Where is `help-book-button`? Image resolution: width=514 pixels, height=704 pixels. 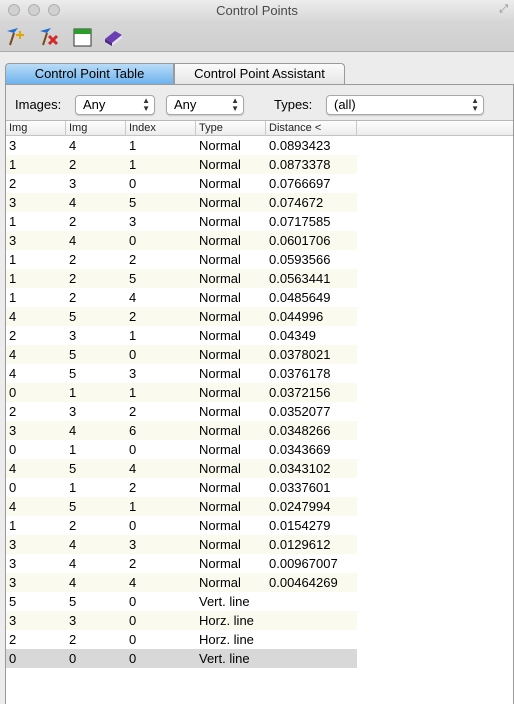
help-book-button is located at coordinates (113, 37).